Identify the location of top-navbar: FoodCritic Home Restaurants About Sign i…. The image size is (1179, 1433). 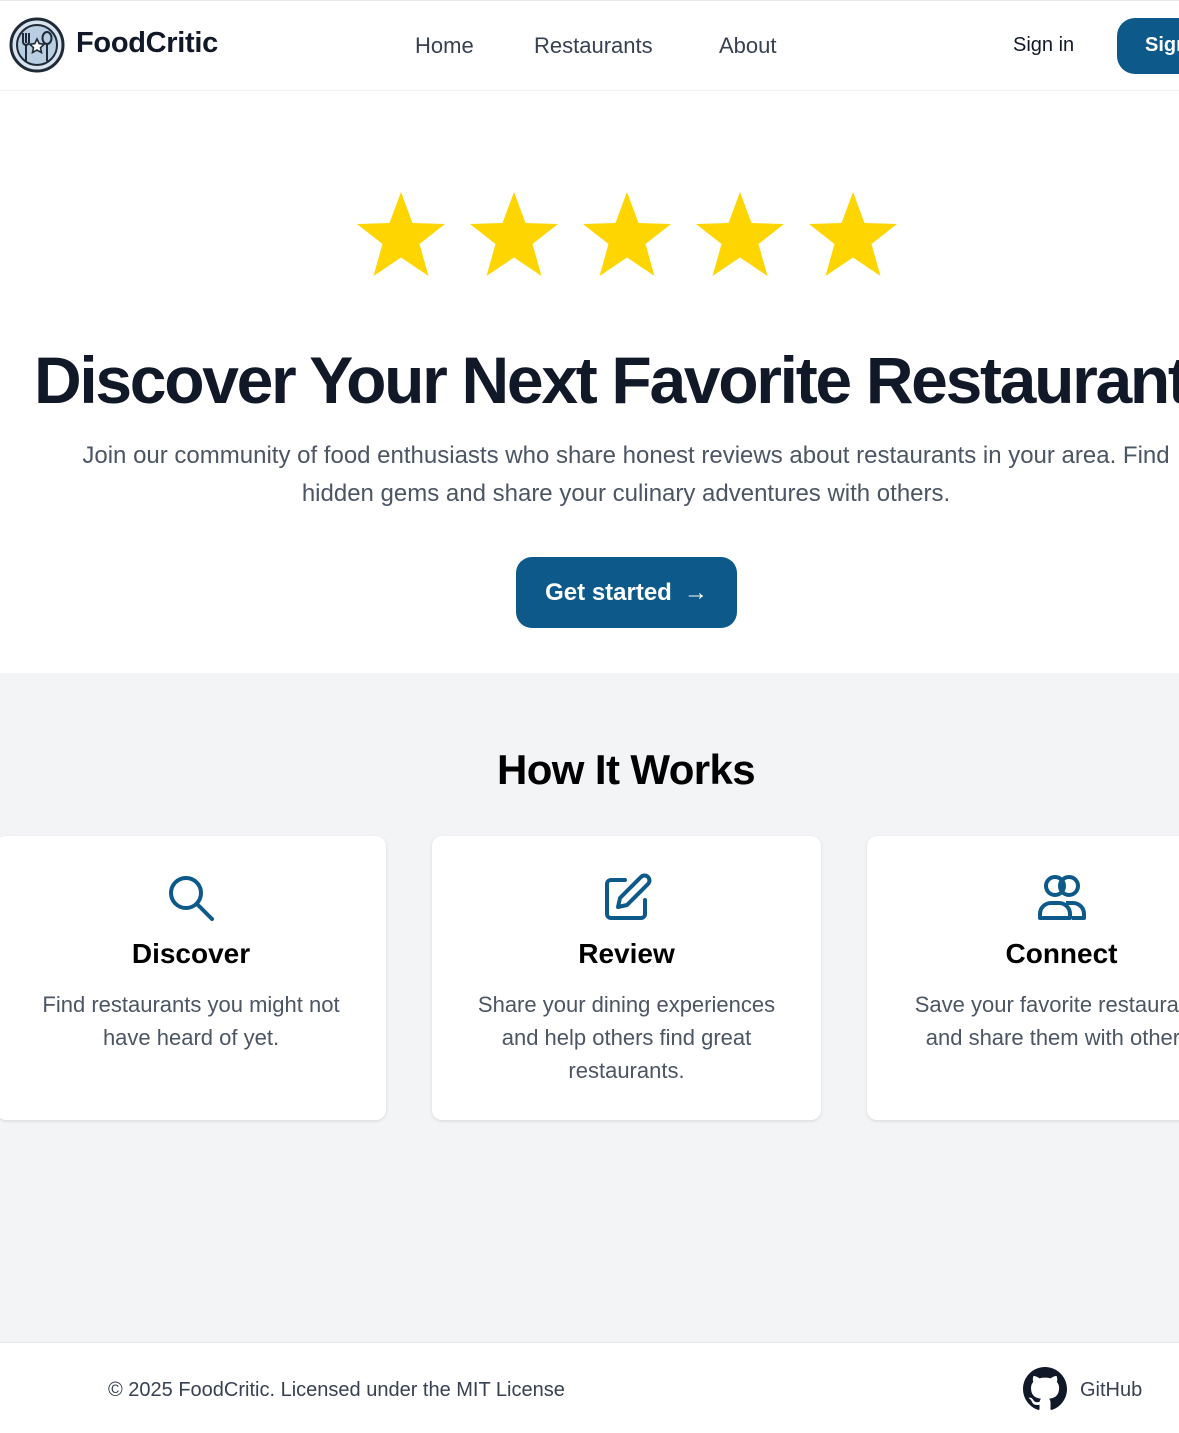
(589, 45).